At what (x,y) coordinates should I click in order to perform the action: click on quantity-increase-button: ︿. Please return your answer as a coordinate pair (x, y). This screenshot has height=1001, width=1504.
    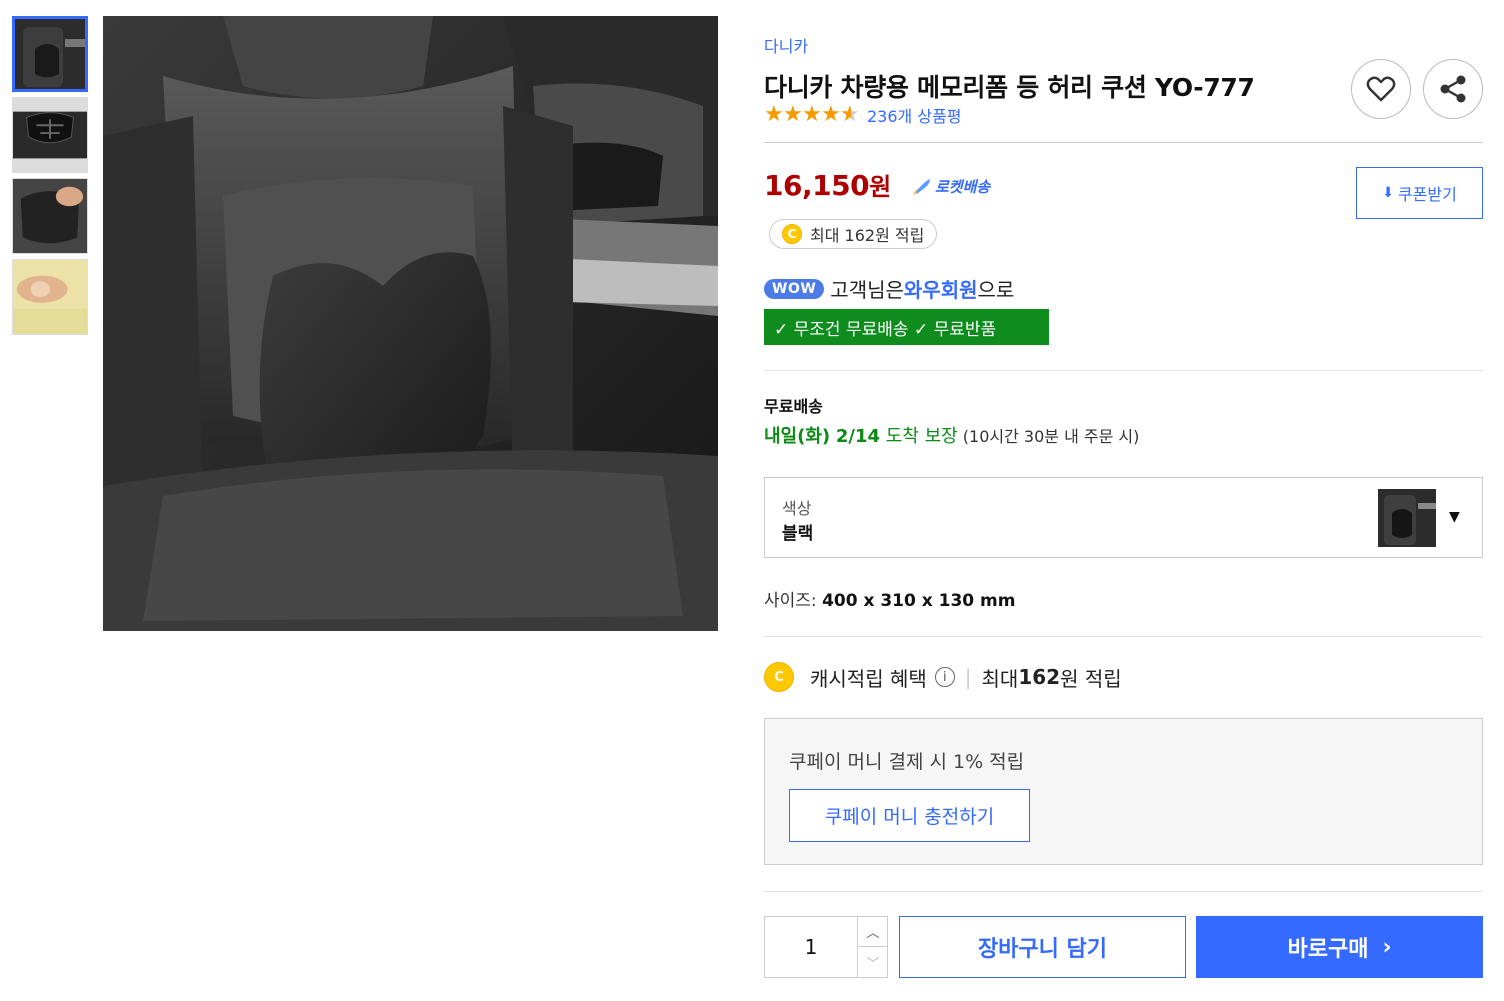
    Looking at the image, I should click on (872, 932).